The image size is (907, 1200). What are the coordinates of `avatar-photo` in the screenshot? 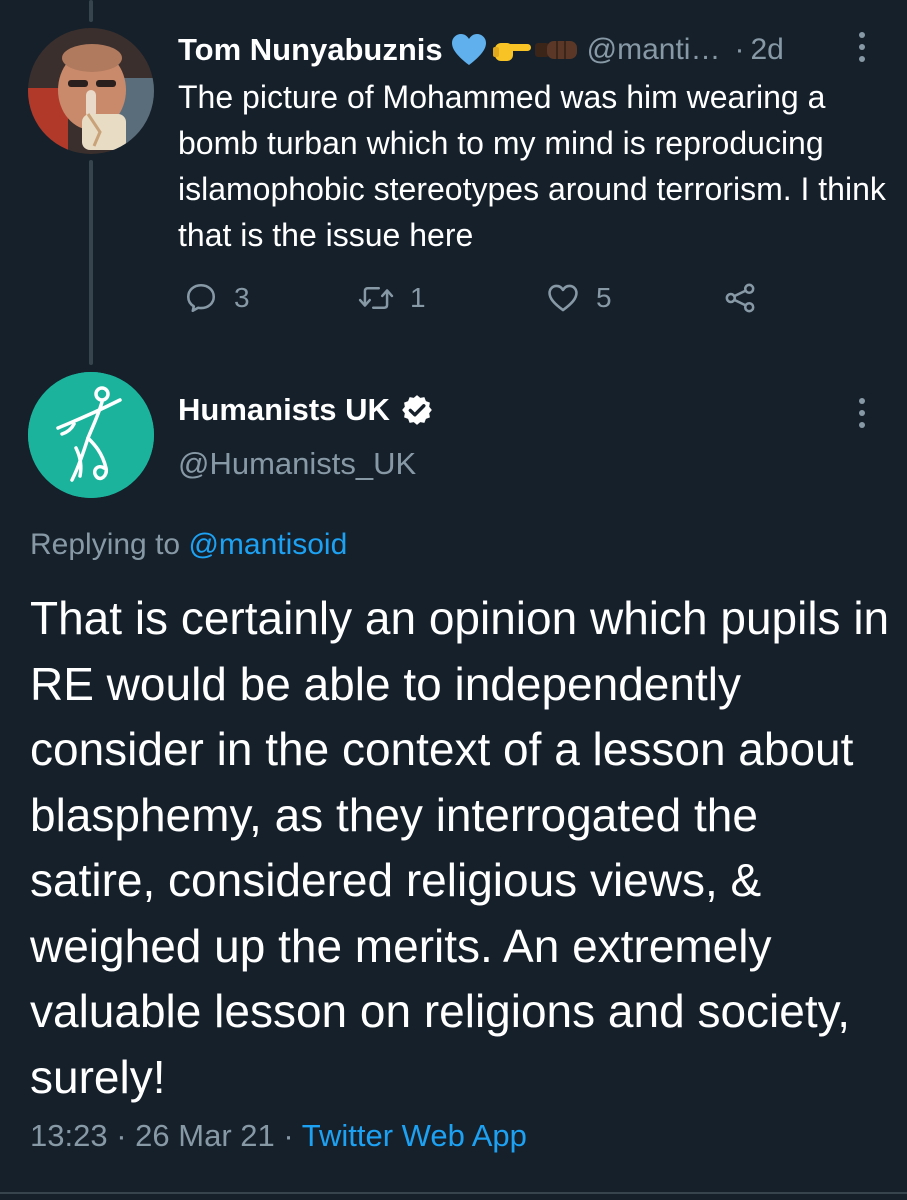 It's located at (91, 91).